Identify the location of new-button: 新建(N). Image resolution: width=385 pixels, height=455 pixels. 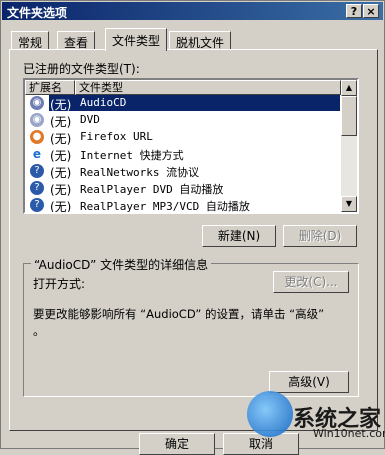
(239, 236).